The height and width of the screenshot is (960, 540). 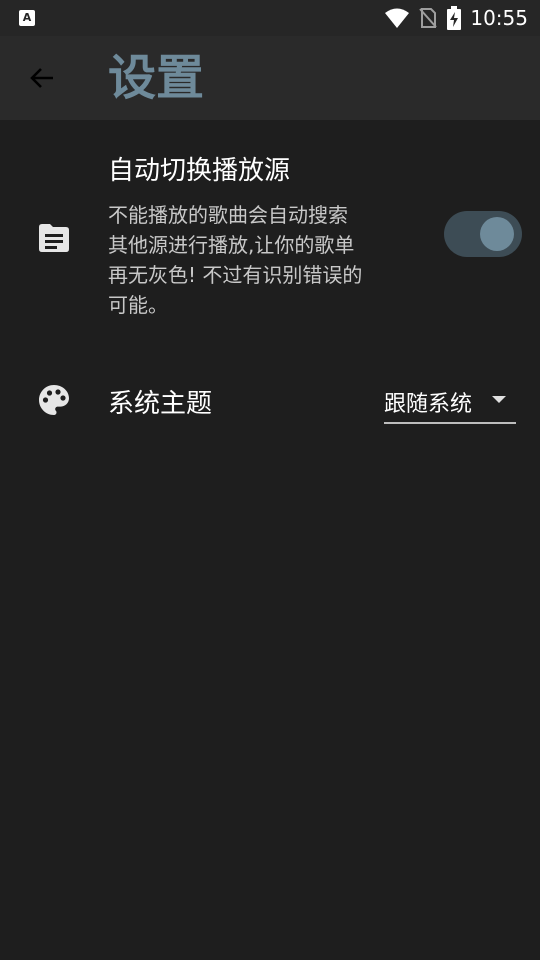 What do you see at coordinates (156, 78) in the screenshot?
I see `page-title: 设置` at bounding box center [156, 78].